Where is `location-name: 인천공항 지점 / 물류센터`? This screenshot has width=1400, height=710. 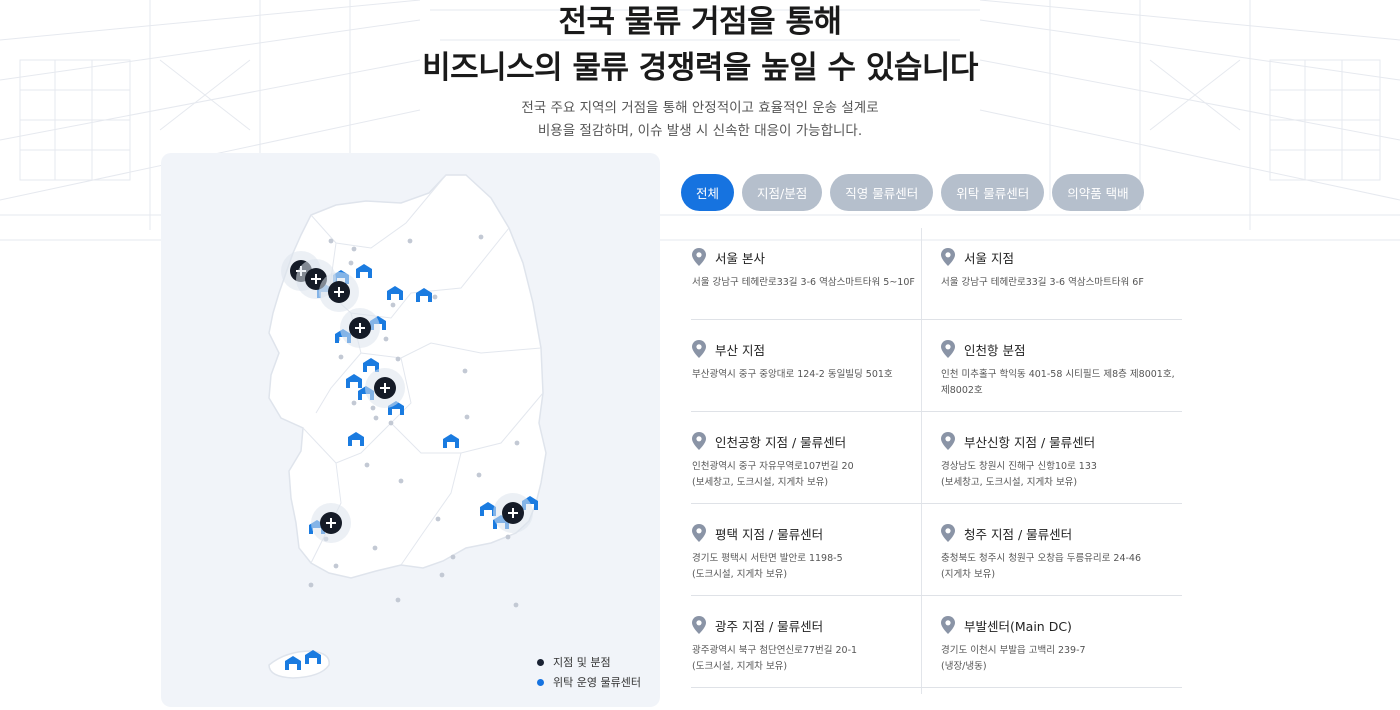 location-name: 인천공항 지점 / 물류센터 is located at coordinates (781, 442).